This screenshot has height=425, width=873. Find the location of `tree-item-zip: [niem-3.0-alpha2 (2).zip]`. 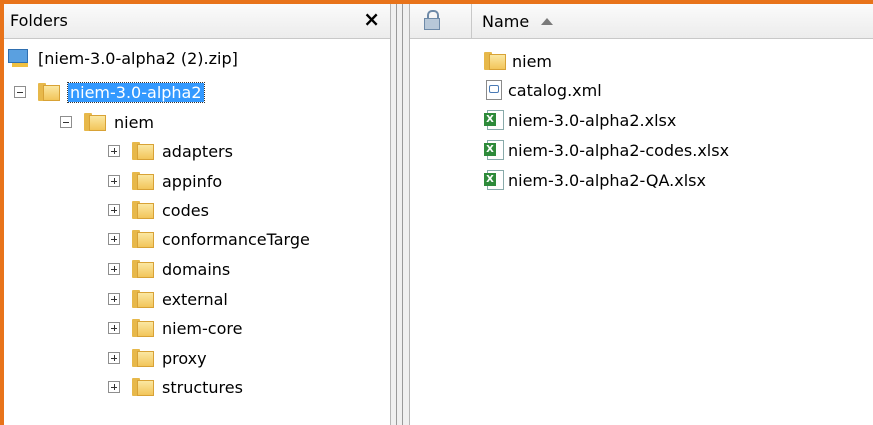

tree-item-zip: [niem-3.0-alpha2 (2).zip] is located at coordinates (123, 58).